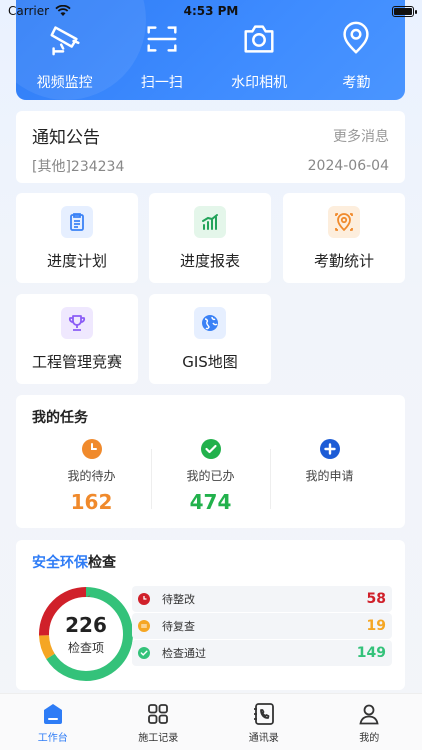 This screenshot has width=422, height=750. I want to click on inspection-donut-chart: 226 检查项, so click(86, 634).